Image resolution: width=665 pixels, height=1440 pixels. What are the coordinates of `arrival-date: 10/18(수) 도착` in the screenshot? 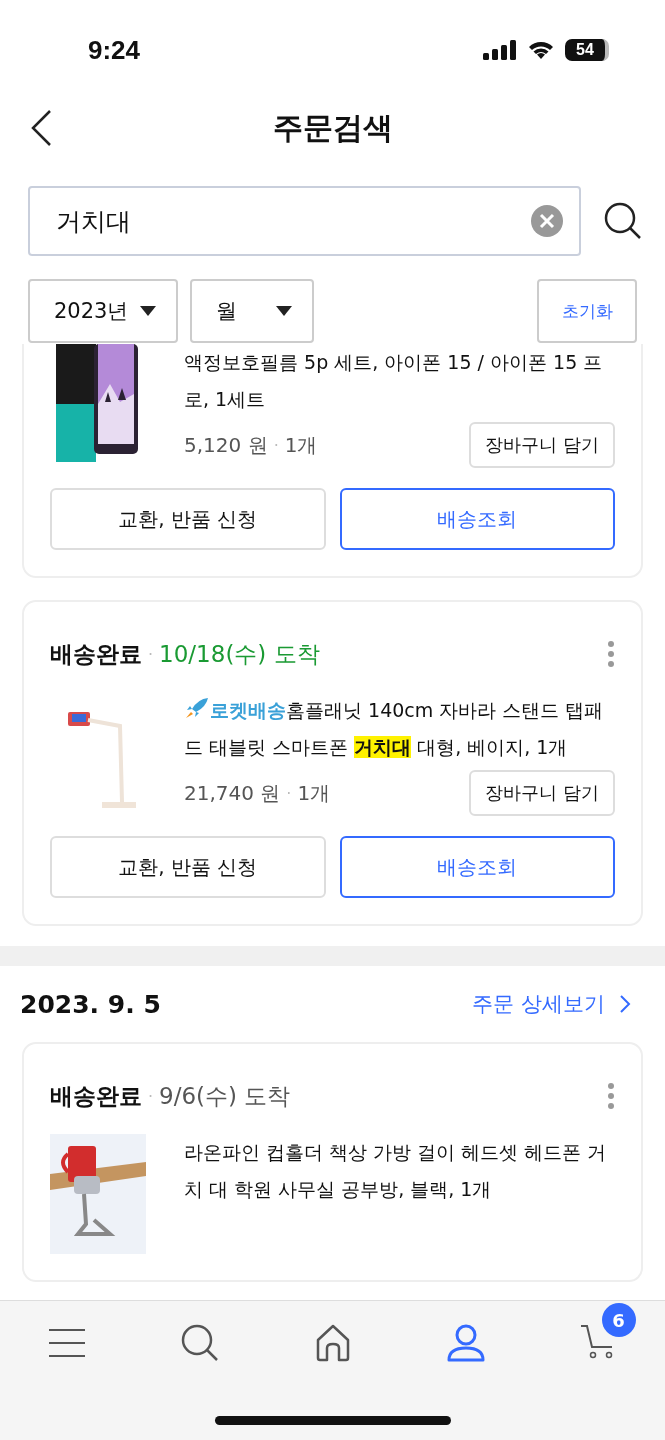 It's located at (239, 654).